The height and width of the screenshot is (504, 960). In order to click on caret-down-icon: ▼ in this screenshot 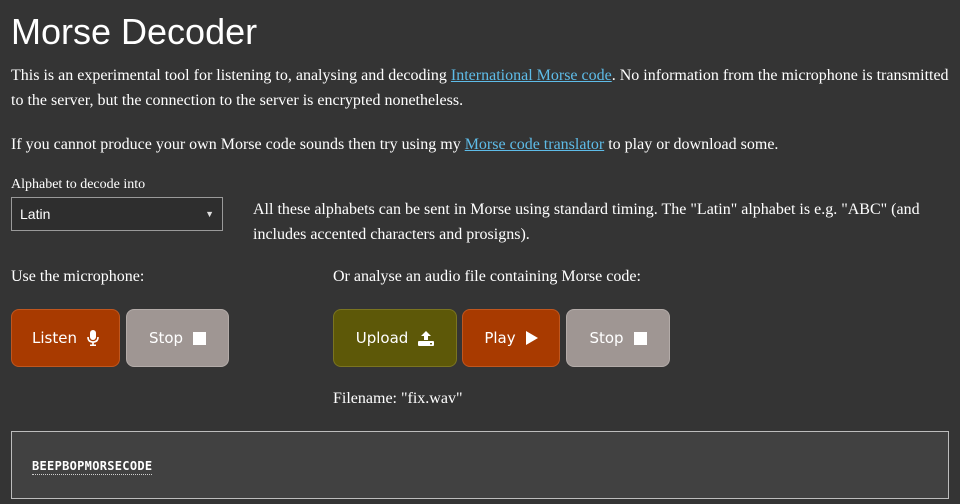, I will do `click(209, 214)`.